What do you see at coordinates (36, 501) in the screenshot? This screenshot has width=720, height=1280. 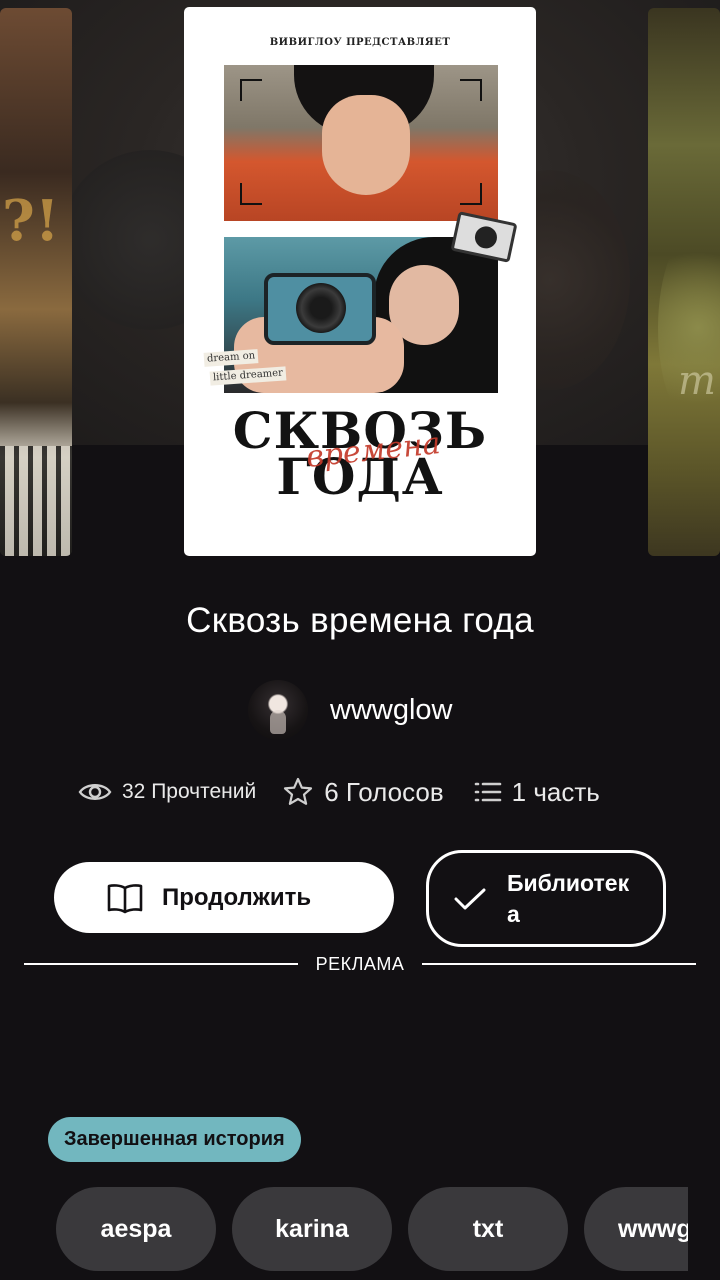 I see `previous-cover-fence` at bounding box center [36, 501].